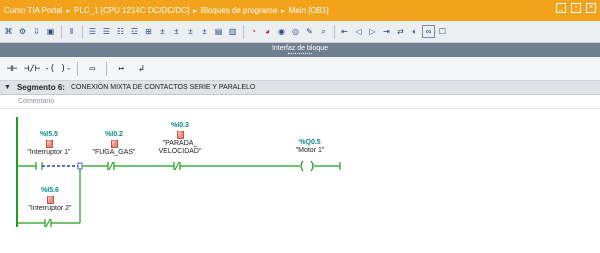  I want to click on last-icon: ⇥, so click(386, 31).